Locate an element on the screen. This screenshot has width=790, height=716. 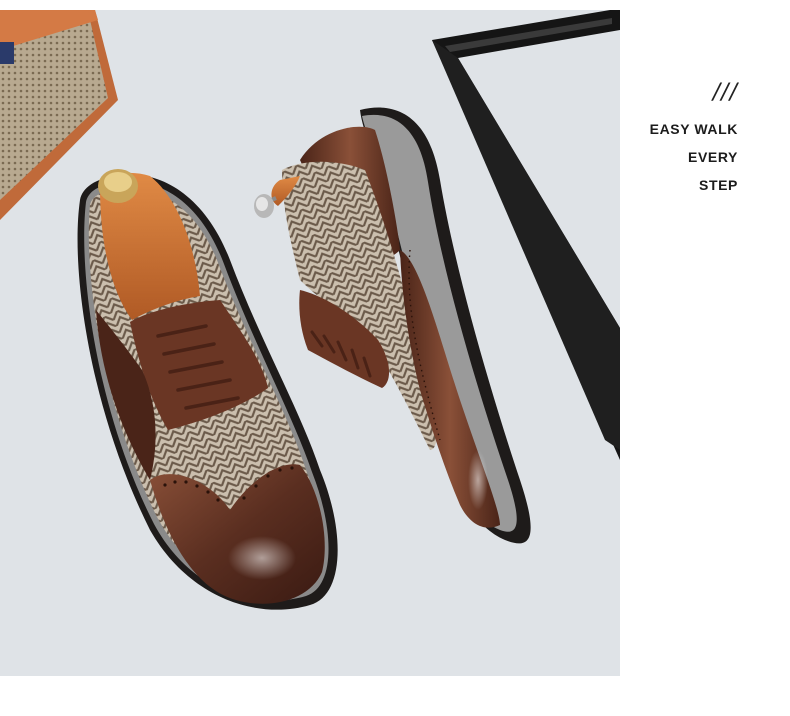
tagline-line-2: EVERY is located at coordinates (713, 157).